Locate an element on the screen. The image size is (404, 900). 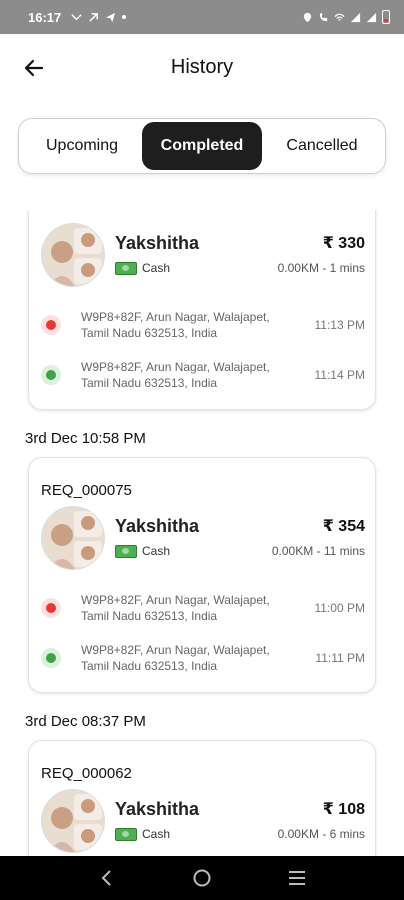
system-icons is located at coordinates (346, 17).